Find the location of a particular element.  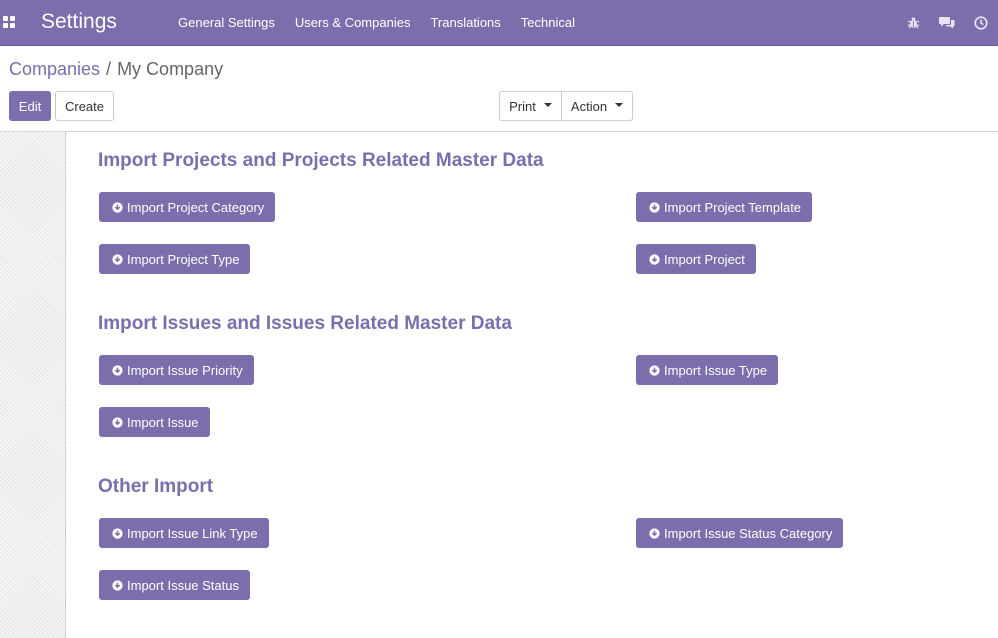

breadcrumb: Companies / My Company is located at coordinates (116, 69).